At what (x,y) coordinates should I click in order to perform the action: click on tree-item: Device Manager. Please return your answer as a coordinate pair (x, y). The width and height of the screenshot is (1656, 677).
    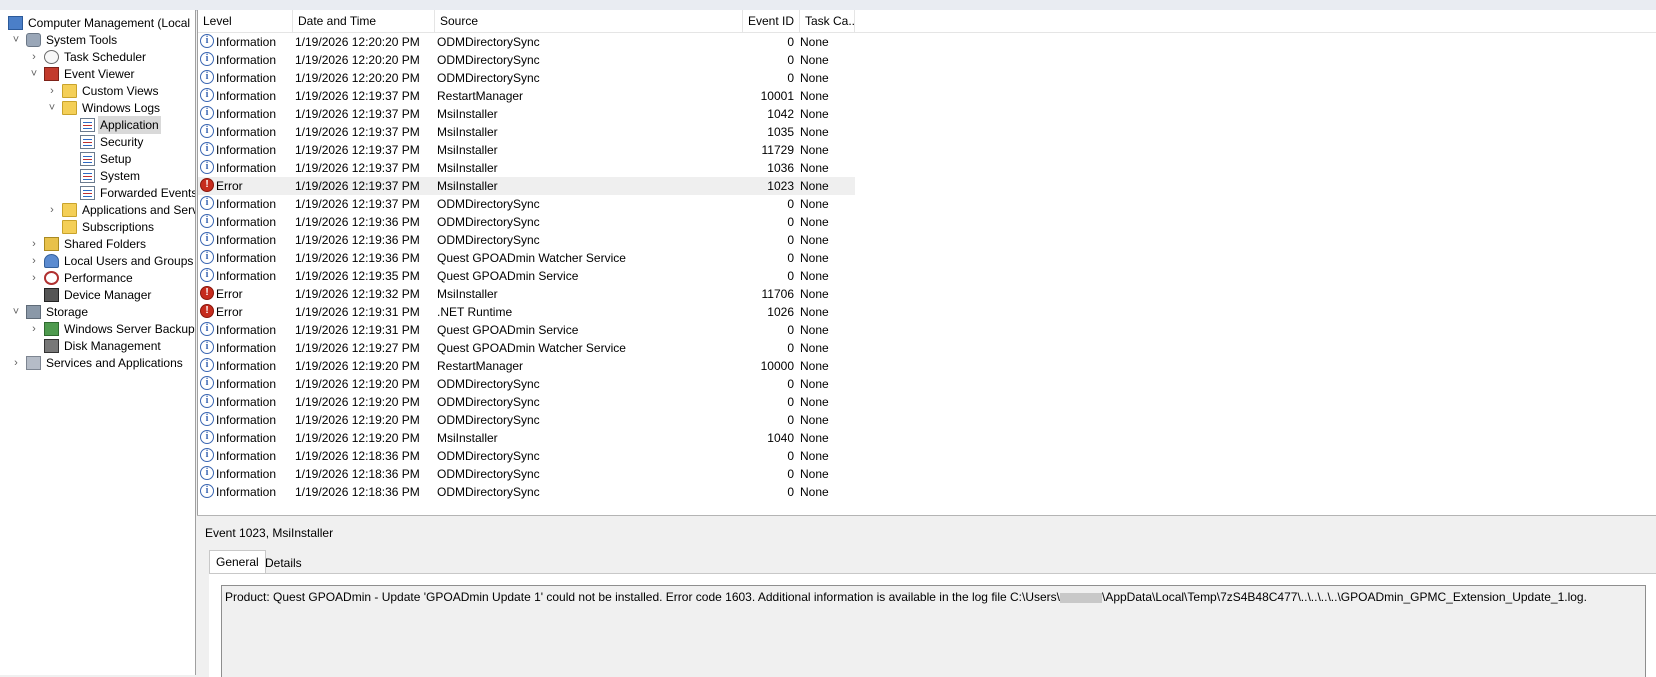
    Looking at the image, I should click on (97, 295).